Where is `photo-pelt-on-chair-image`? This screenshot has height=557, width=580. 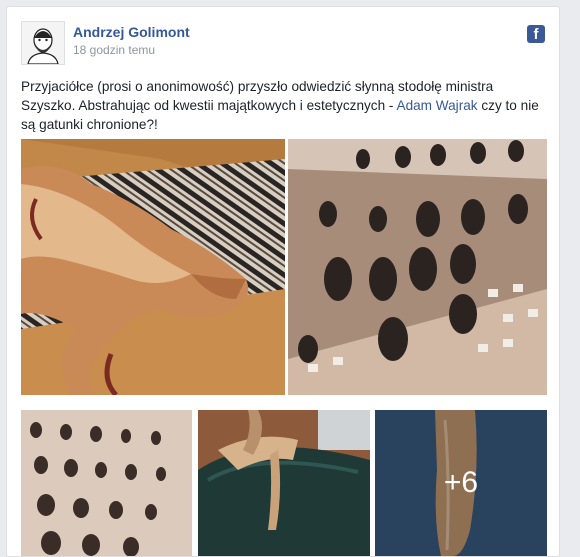 photo-pelt-on-chair-image is located at coordinates (284, 483).